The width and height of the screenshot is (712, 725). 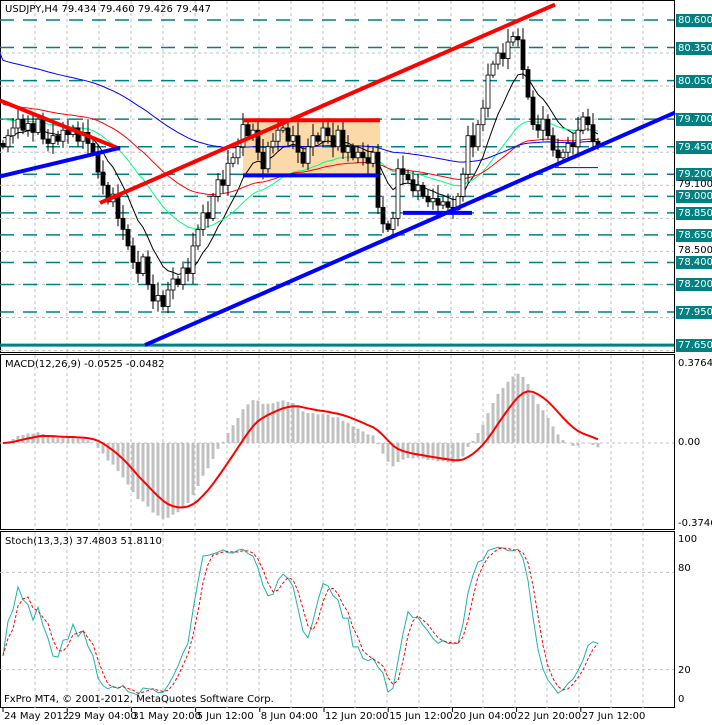 I want to click on symbol-info: USDJPY,H4 79.434 79.460 79.426 79.447, so click(x=108, y=9).